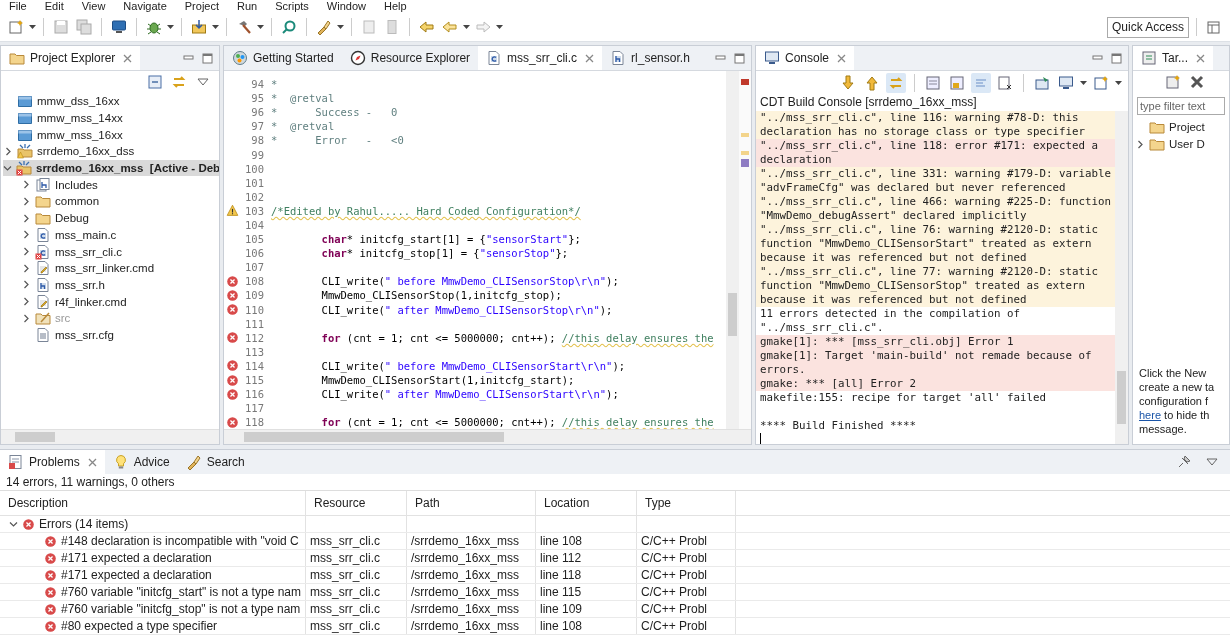  What do you see at coordinates (89, 251) in the screenshot?
I see `tree-item: mss_srr_cli.c` at bounding box center [89, 251].